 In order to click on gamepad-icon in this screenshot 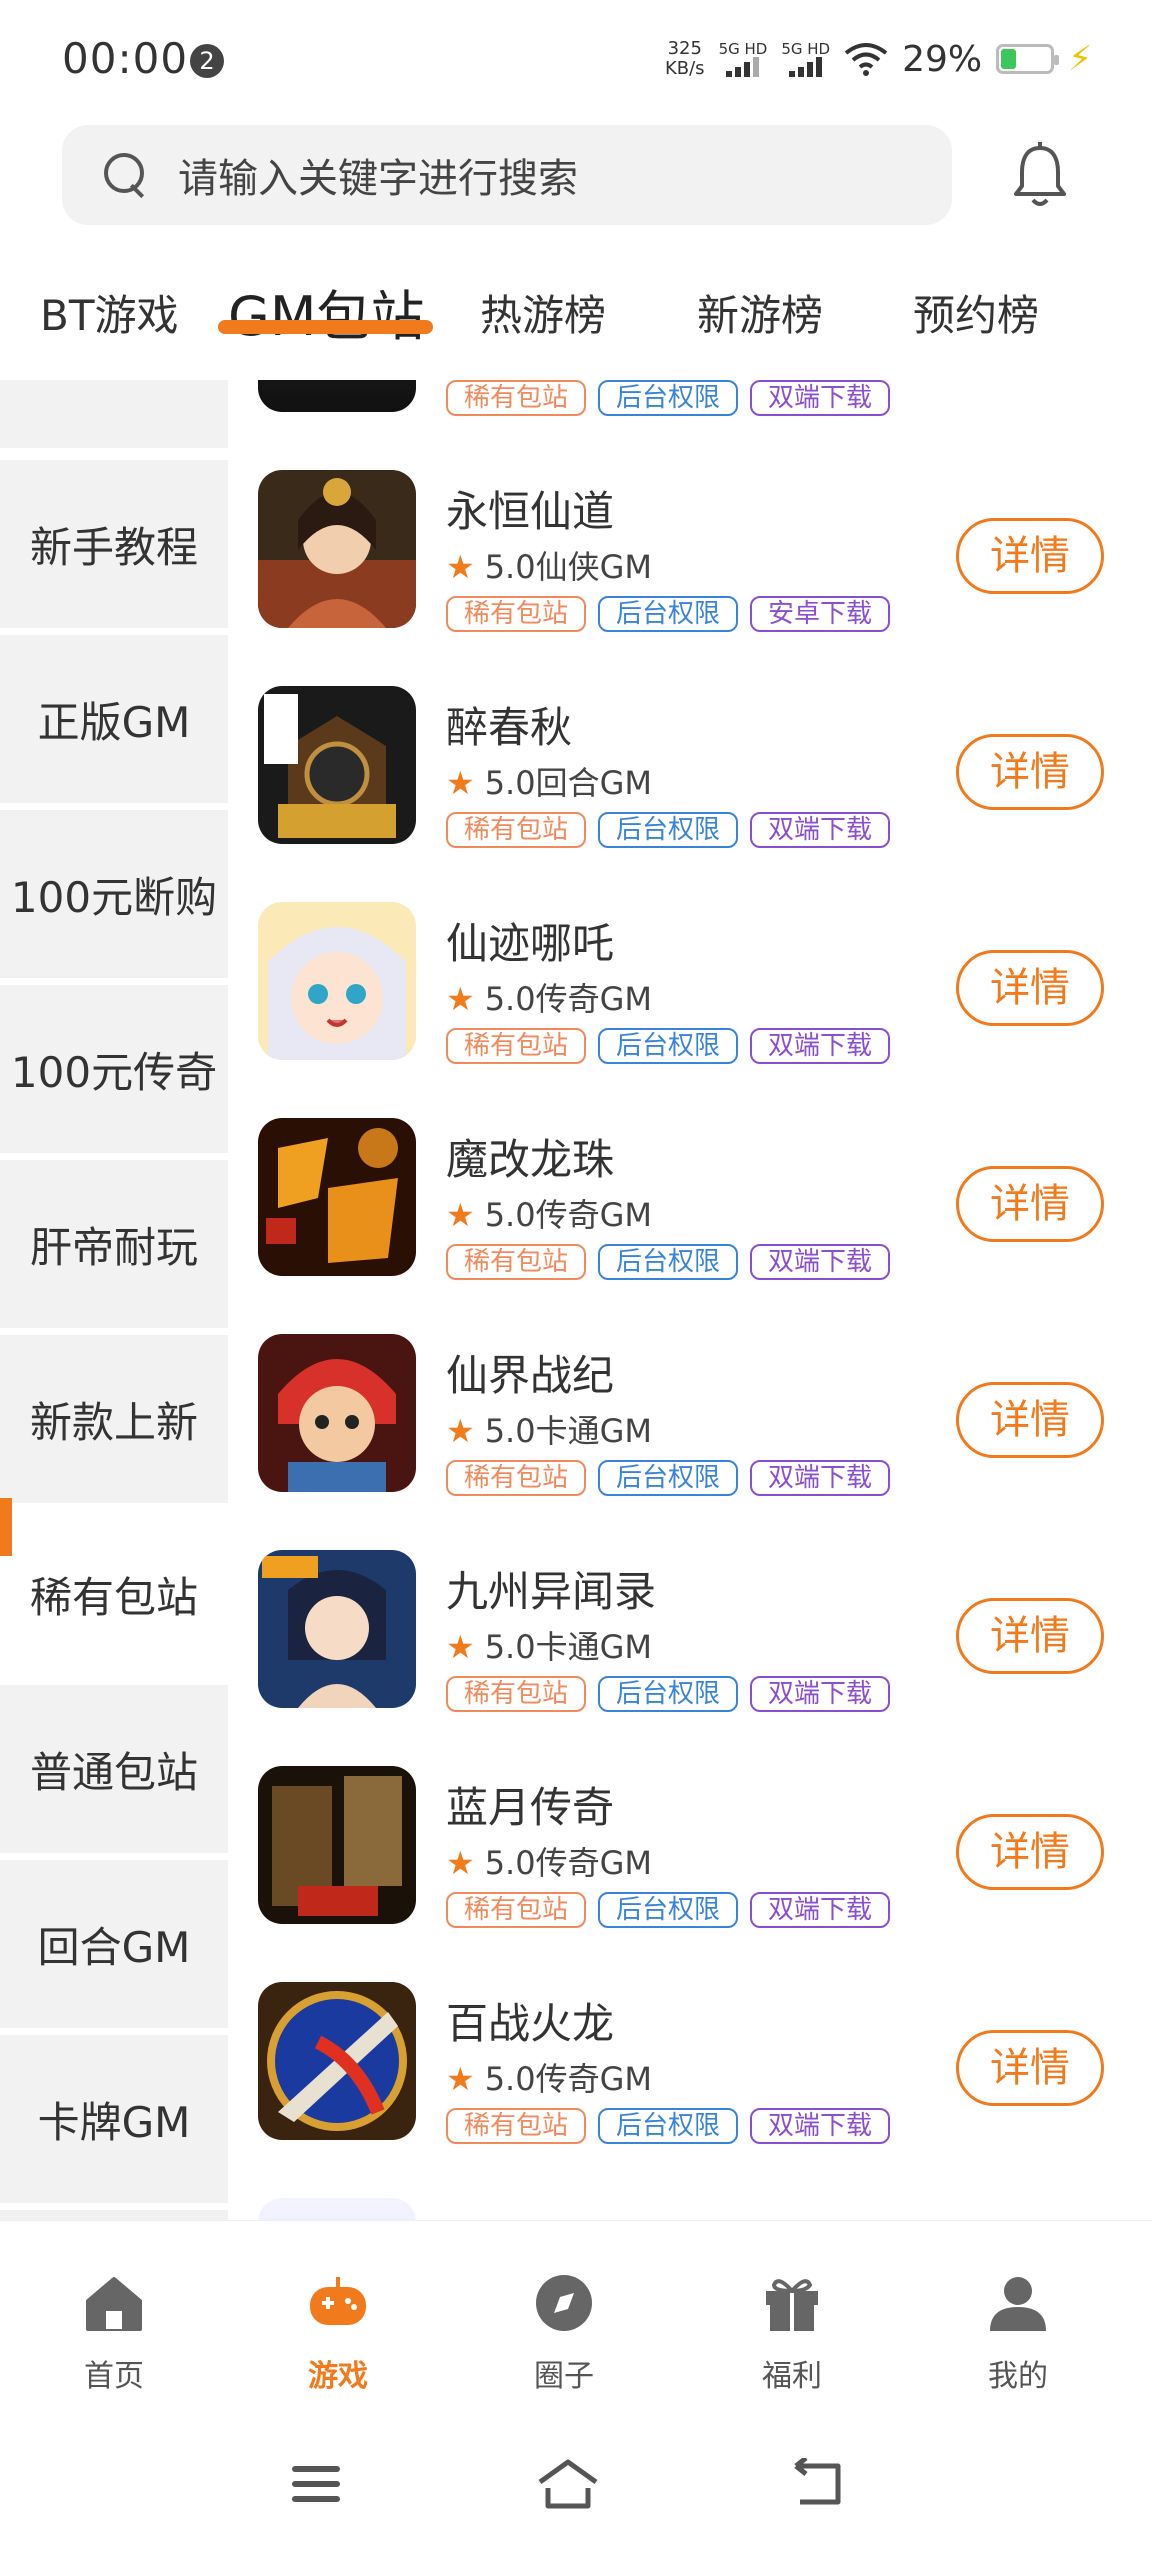, I will do `click(338, 2301)`.